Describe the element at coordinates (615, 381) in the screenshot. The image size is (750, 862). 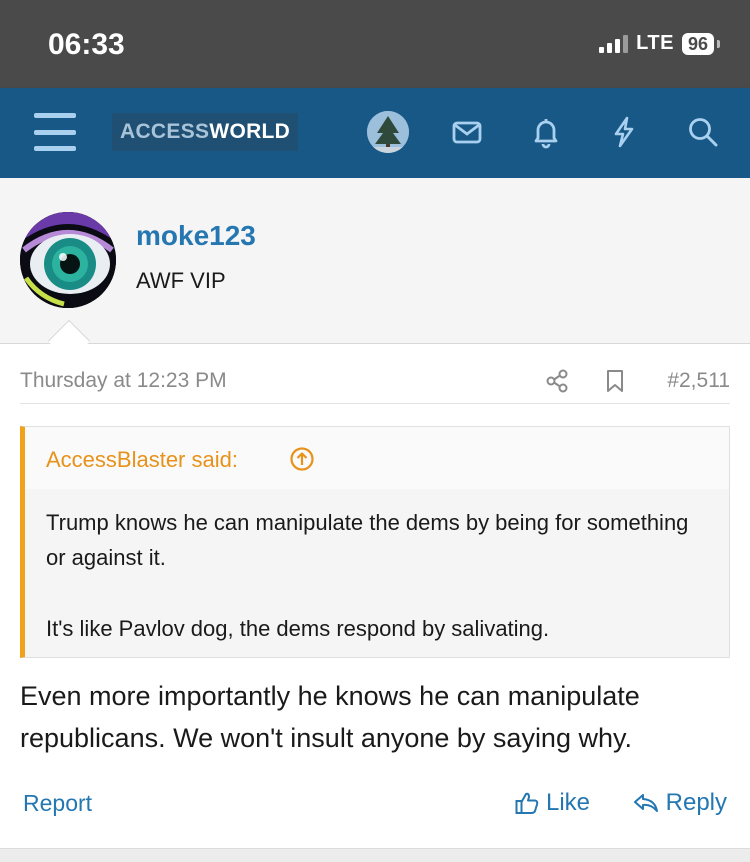
I see `bookmark-icon` at that location.